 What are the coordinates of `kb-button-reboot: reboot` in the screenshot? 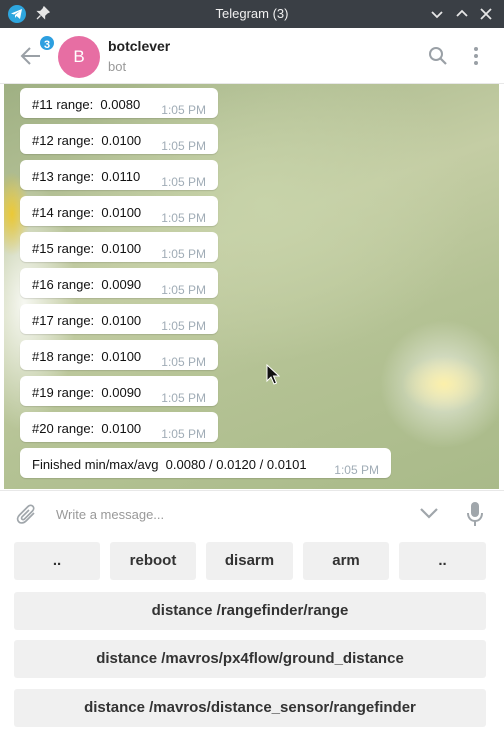 It's located at (153, 561).